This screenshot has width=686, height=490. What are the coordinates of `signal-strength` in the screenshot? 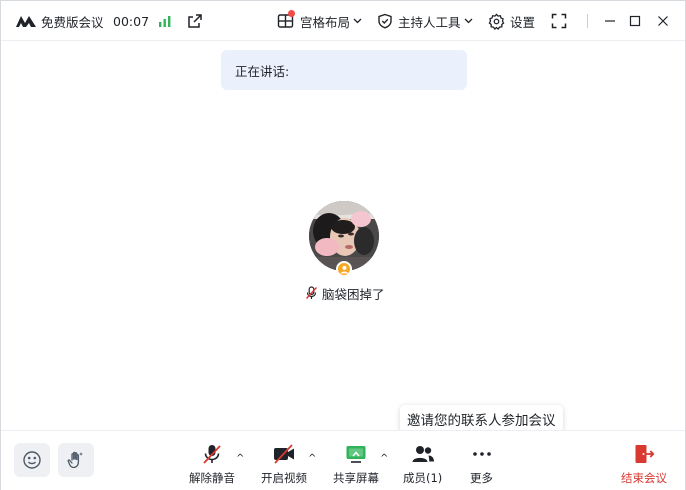 It's located at (165, 21).